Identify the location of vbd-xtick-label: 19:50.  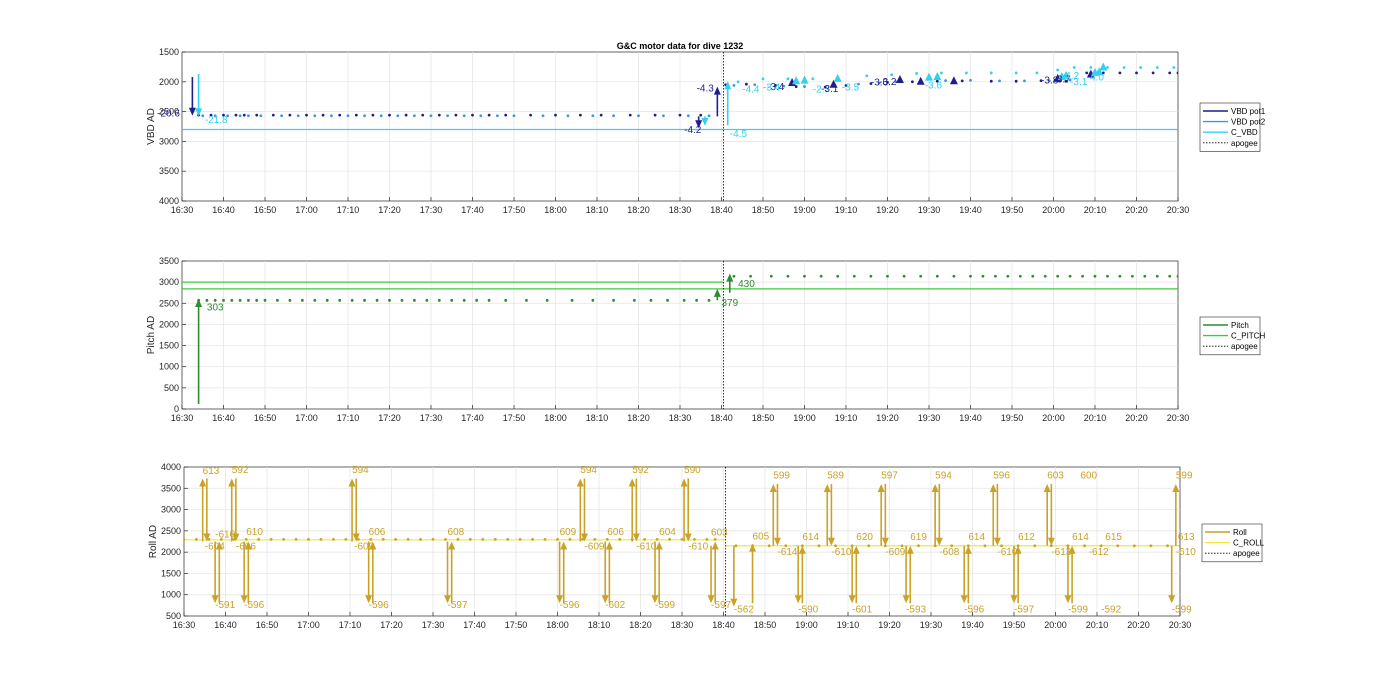
(1012, 210).